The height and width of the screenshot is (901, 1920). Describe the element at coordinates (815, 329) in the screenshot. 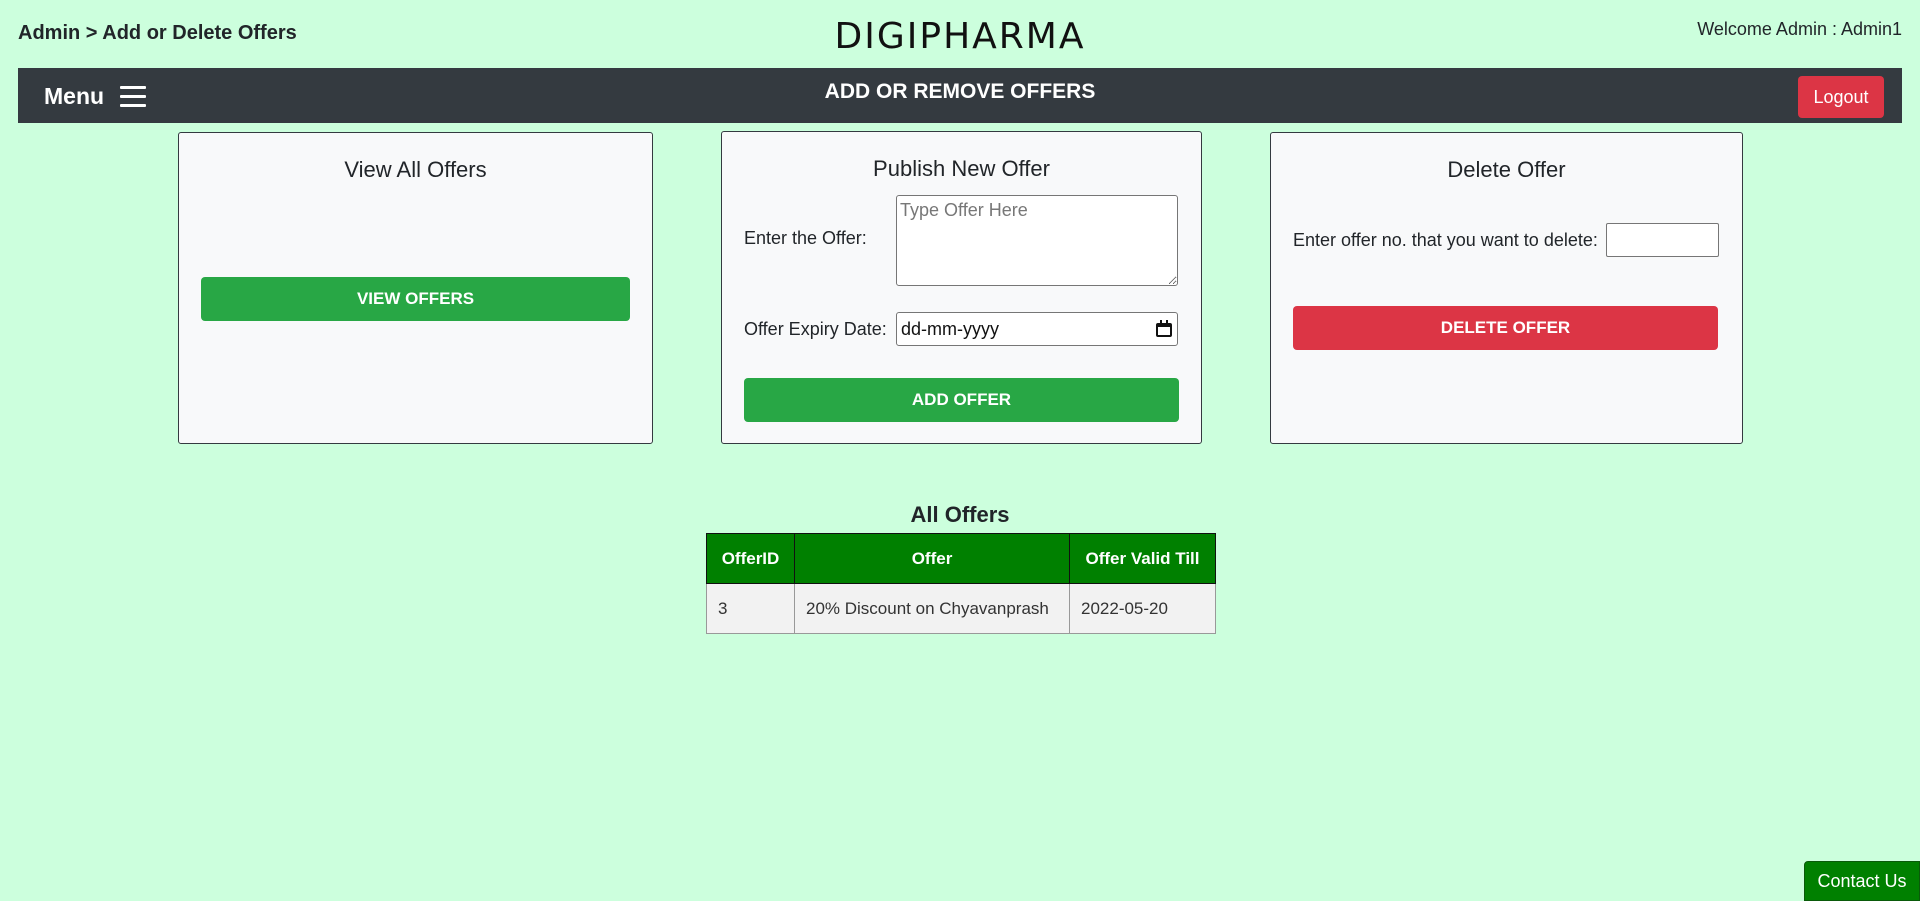

I see `expiry-label: Offer Expiry Date:` at that location.